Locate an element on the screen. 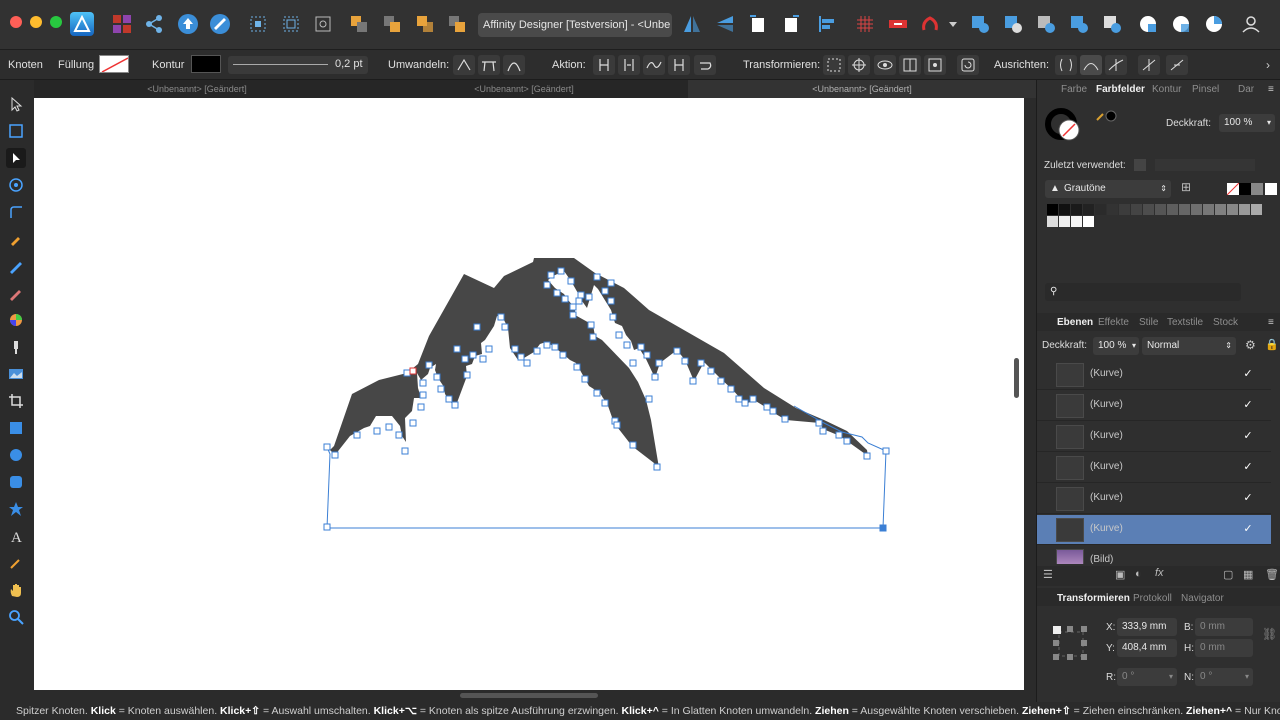 This screenshot has width=1280, height=720. blend-mode-dropdown: Normal ⇕ is located at coordinates (1189, 346).